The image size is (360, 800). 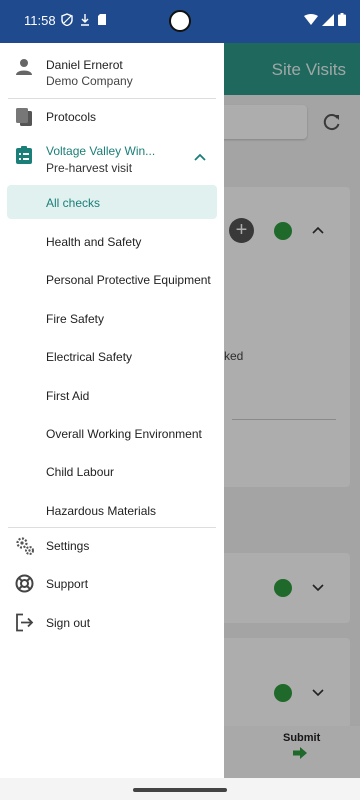 I want to click on drawer-item-label: Sign out, so click(x=68, y=623).